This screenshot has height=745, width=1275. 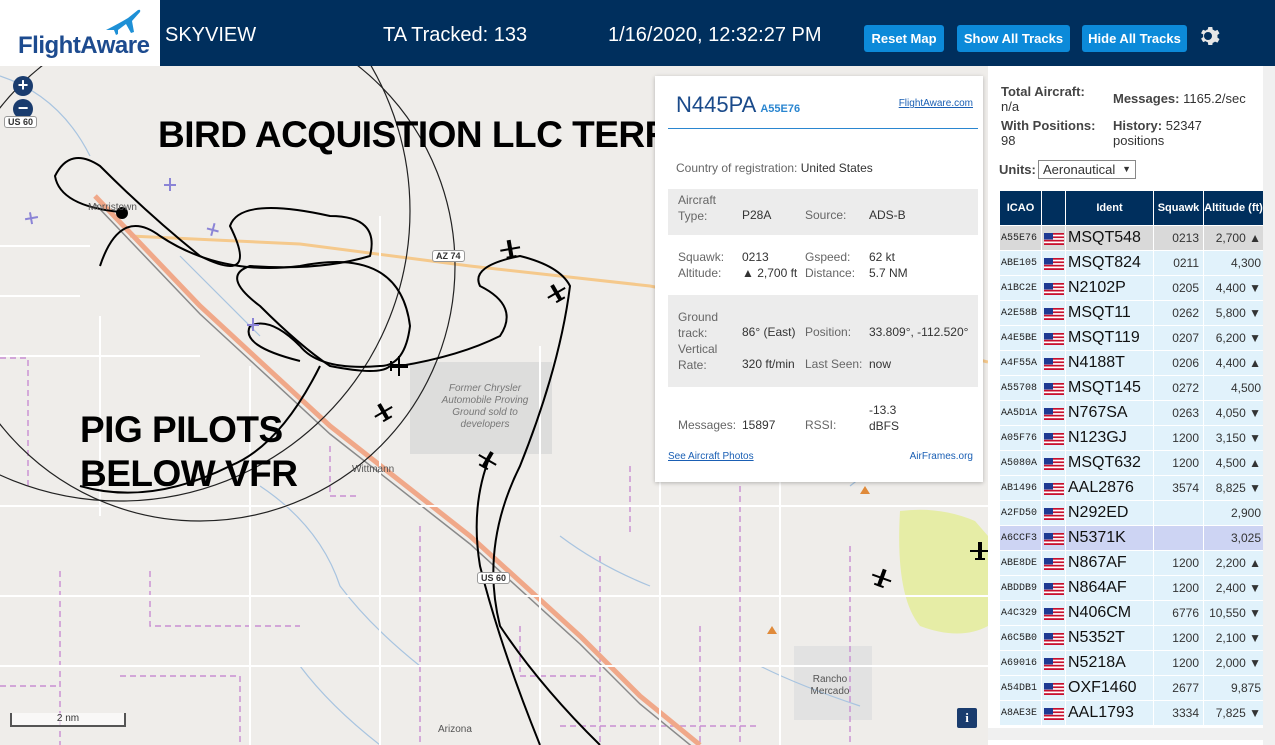 What do you see at coordinates (1233, 208) in the screenshot?
I see `col-altitude: Altitude (ft)` at bounding box center [1233, 208].